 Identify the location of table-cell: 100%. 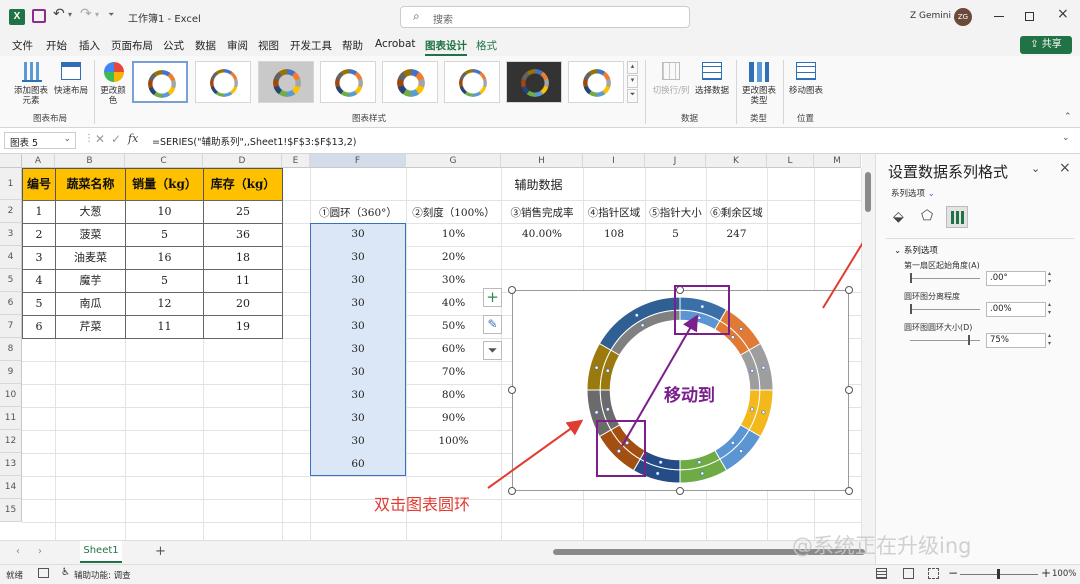
(453, 441).